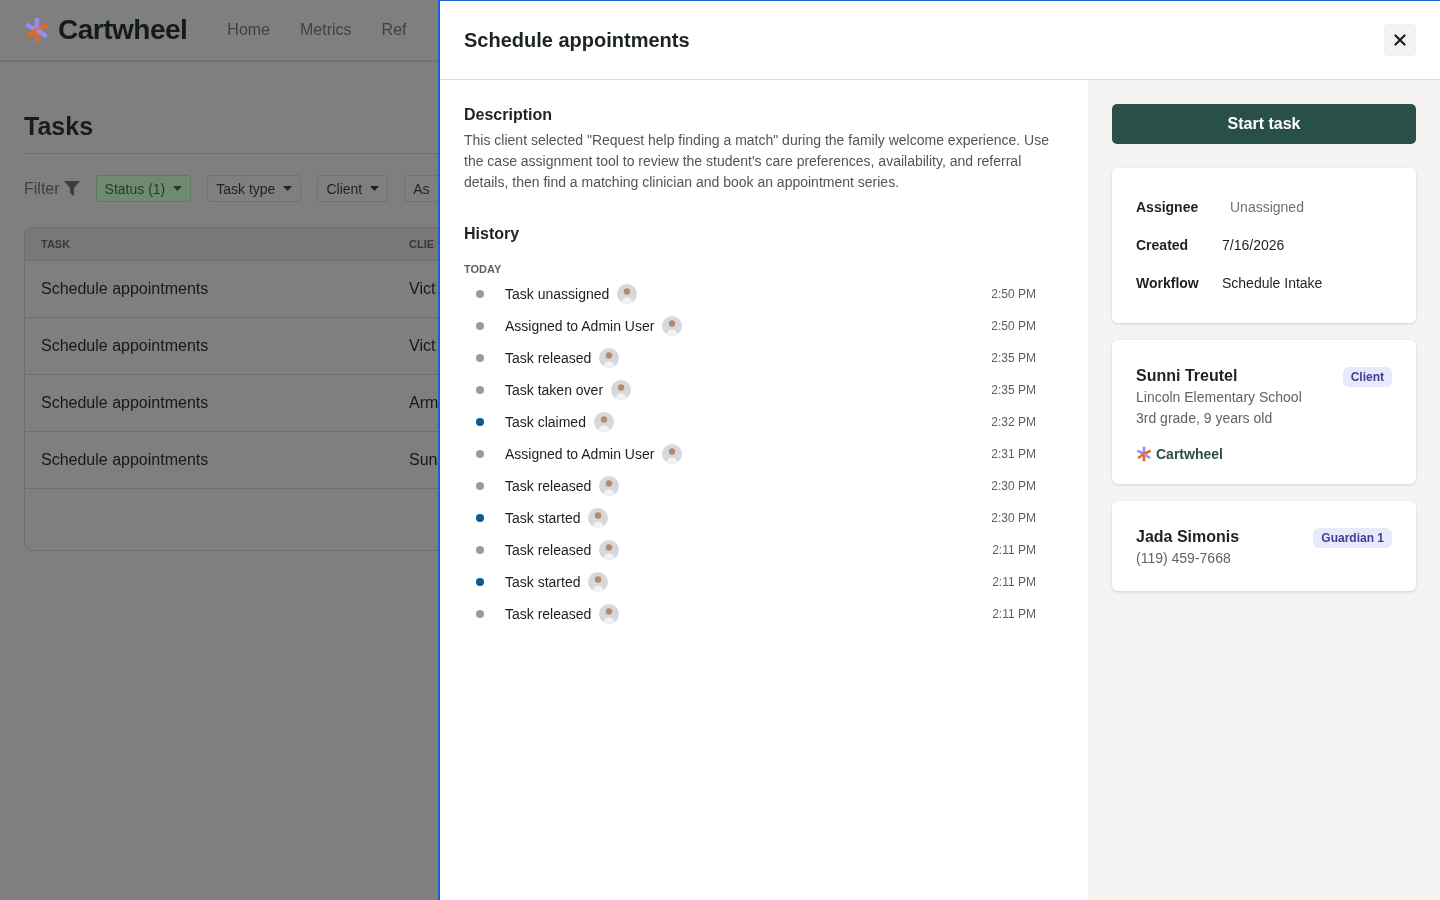 The width and height of the screenshot is (1440, 900). What do you see at coordinates (1267, 207) in the screenshot?
I see `detail-value: Unassigned` at bounding box center [1267, 207].